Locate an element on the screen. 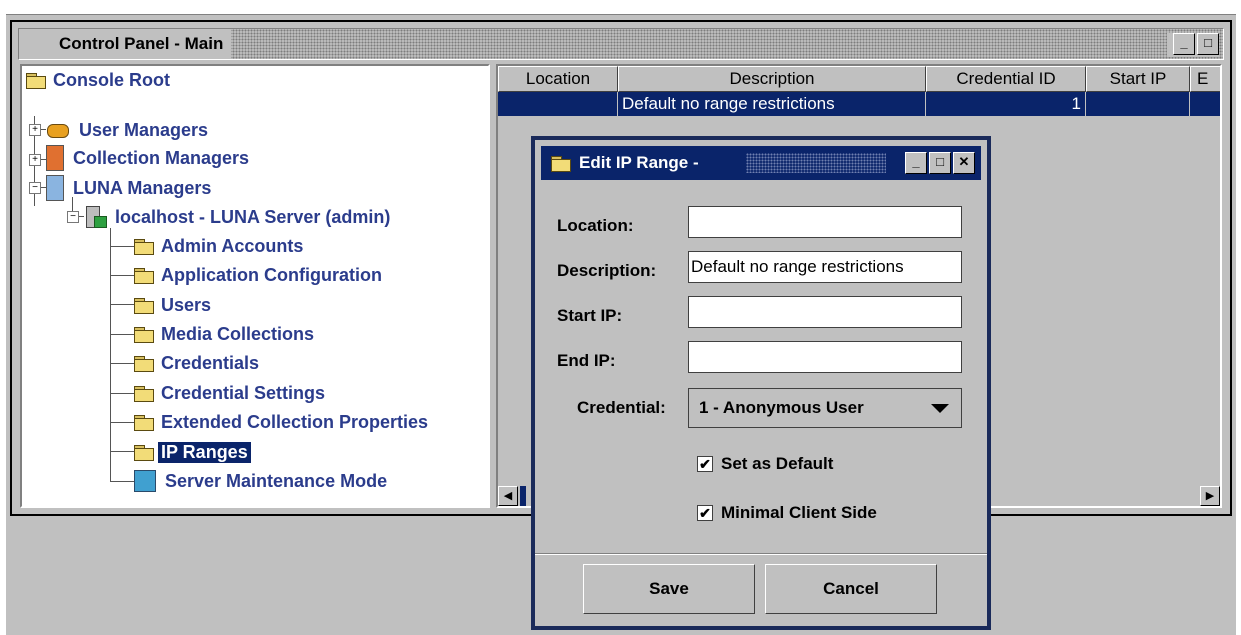 The width and height of the screenshot is (1241, 635). tree-node-label: Credentials is located at coordinates (210, 362).